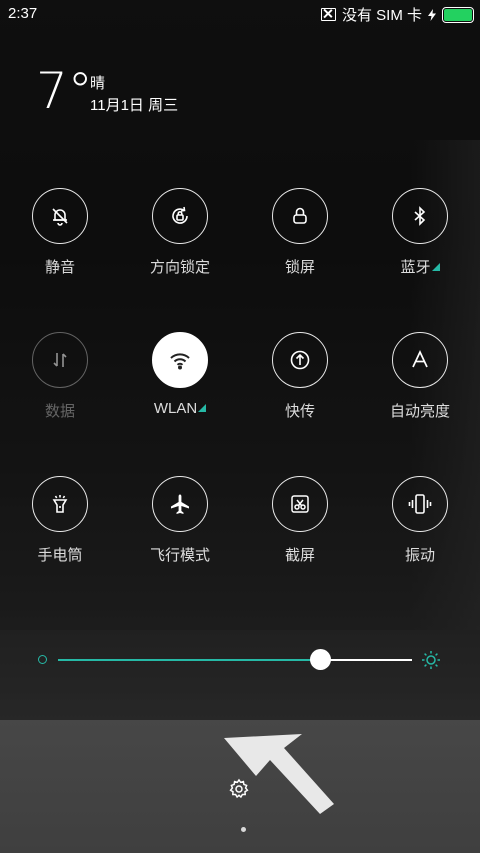  I want to click on tile-bluetooth-button, so click(420, 216).